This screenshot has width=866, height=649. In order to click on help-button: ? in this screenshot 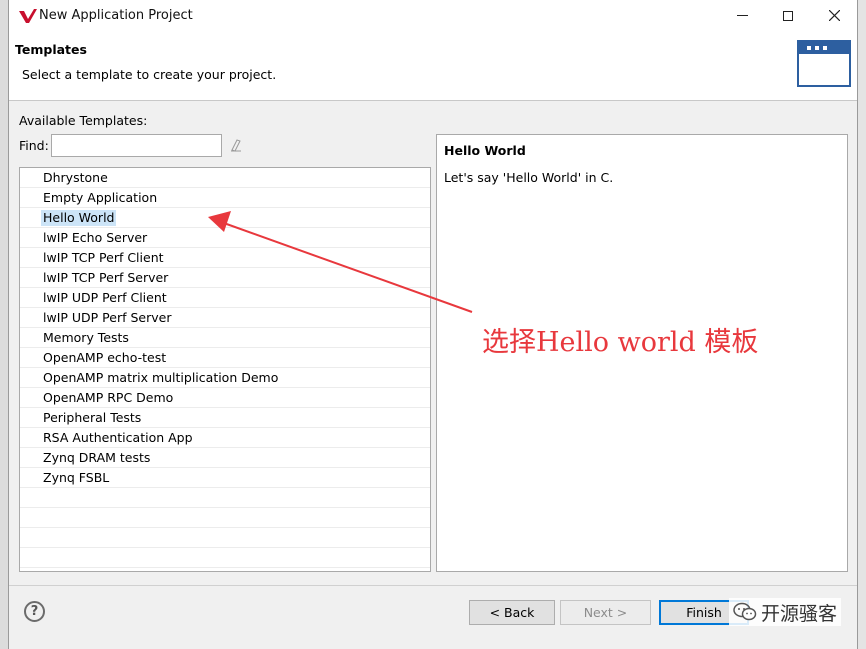, I will do `click(34, 611)`.